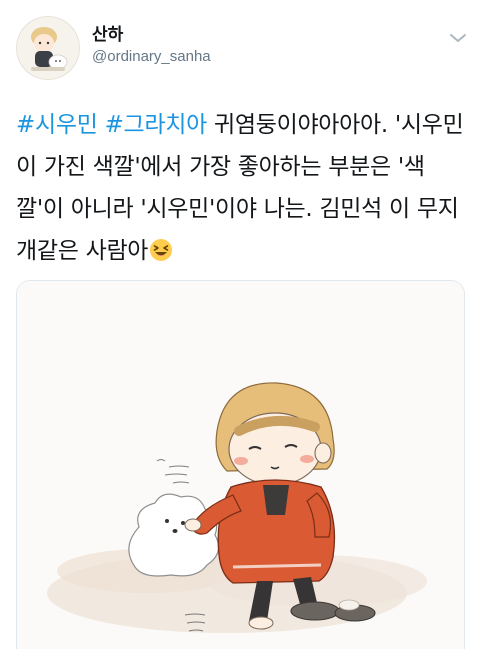 This screenshot has height=649, width=480. Describe the element at coordinates (156, 125) in the screenshot. I see `hashtag-link: #그라치아` at that location.